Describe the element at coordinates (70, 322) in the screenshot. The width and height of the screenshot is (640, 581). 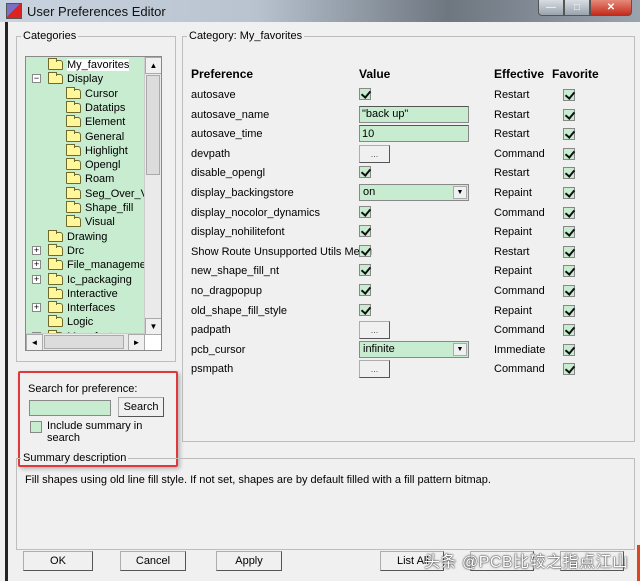
I see `tree-item: Logic` at that location.